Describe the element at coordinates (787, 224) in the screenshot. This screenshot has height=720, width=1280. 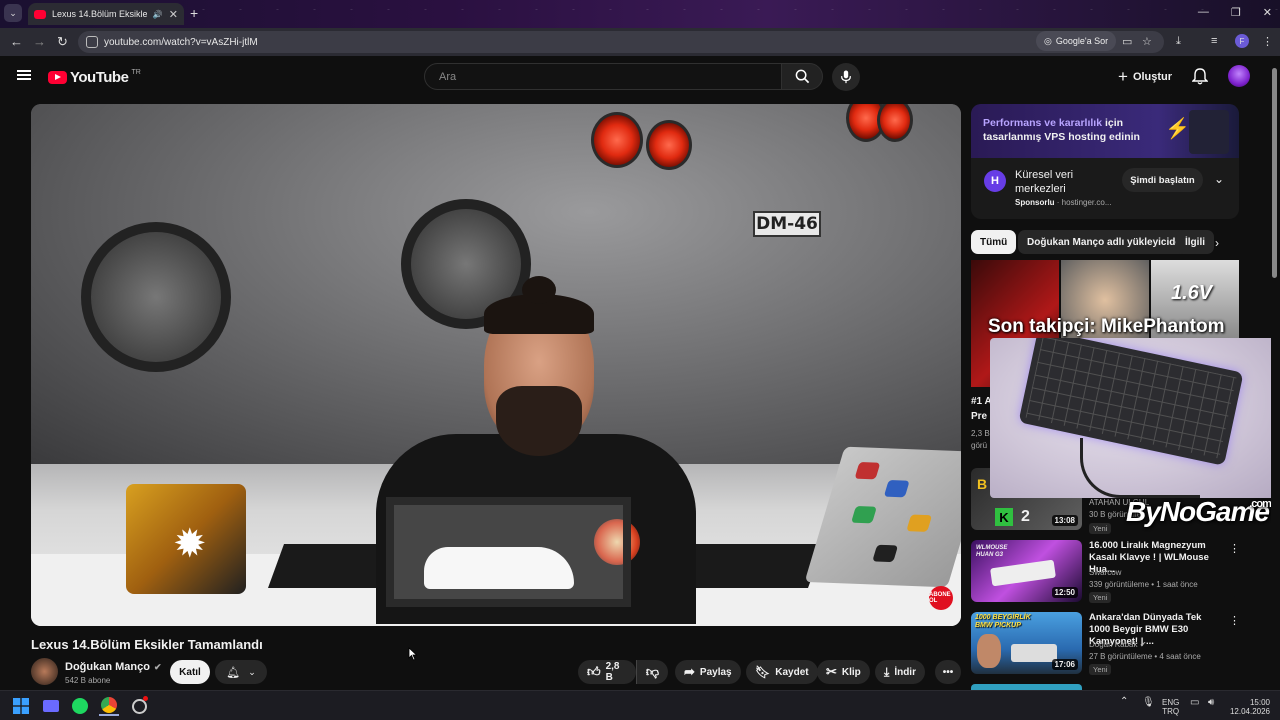
I see `license-plate: DM-46` at that location.